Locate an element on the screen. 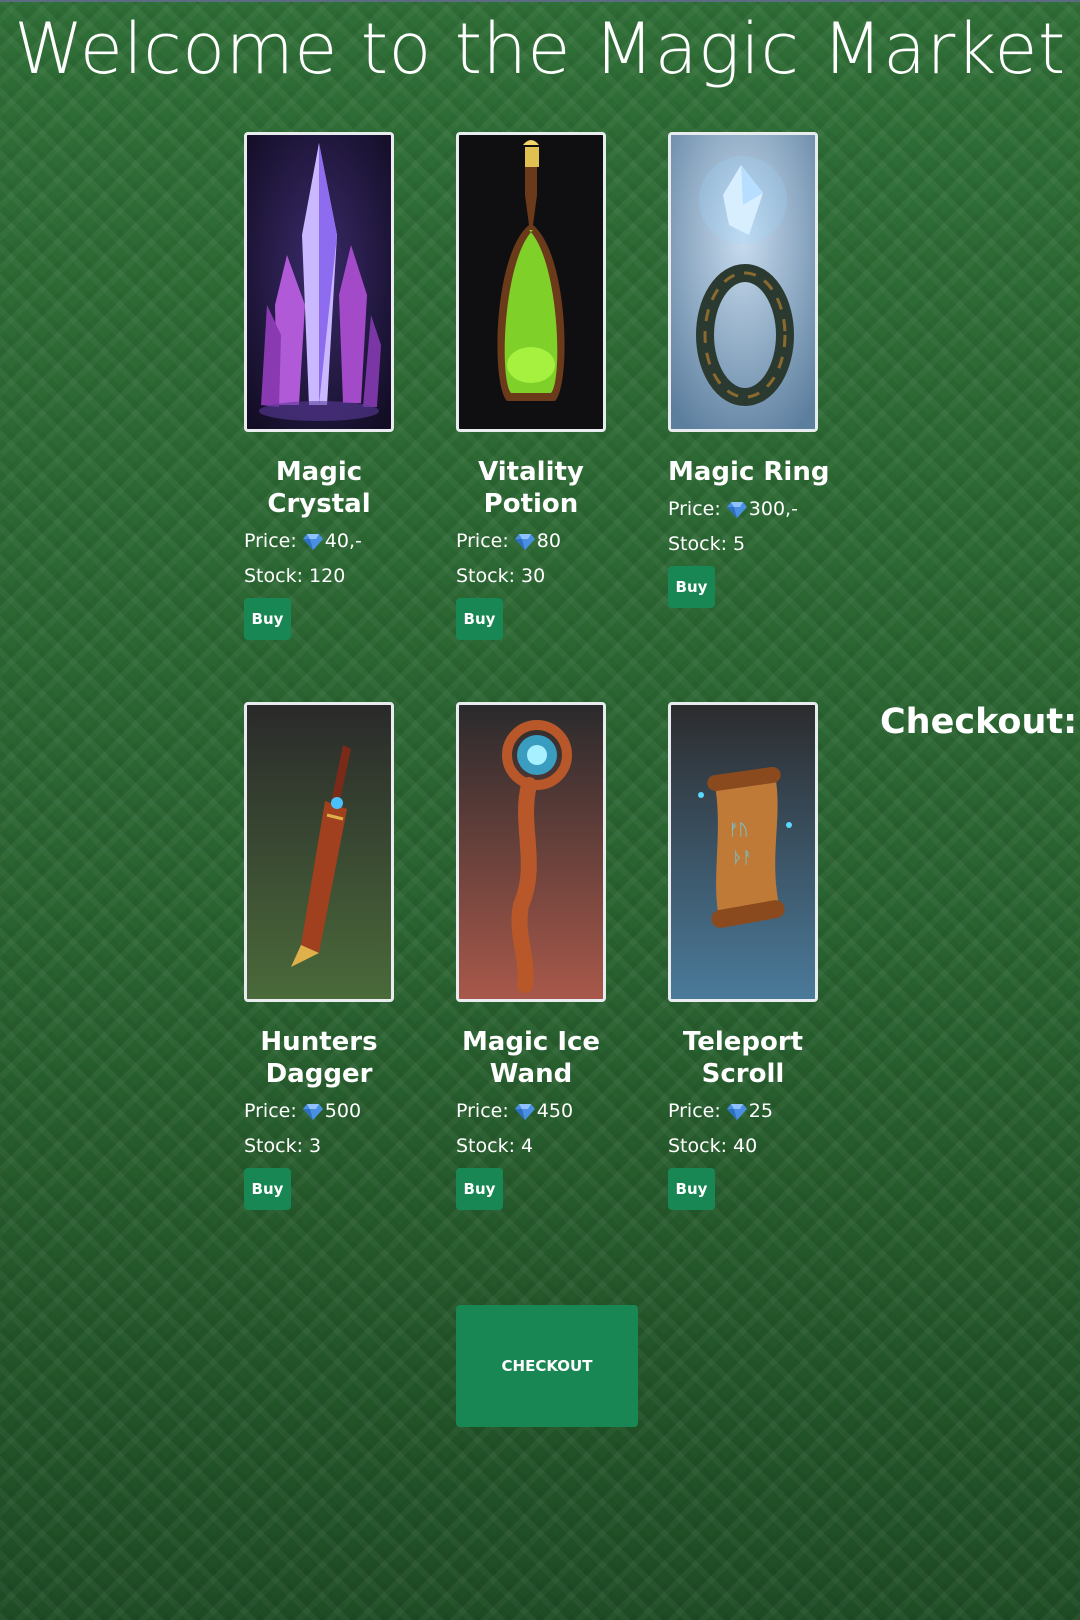  product-name: Teleport Scroll is located at coordinates (743, 1058).